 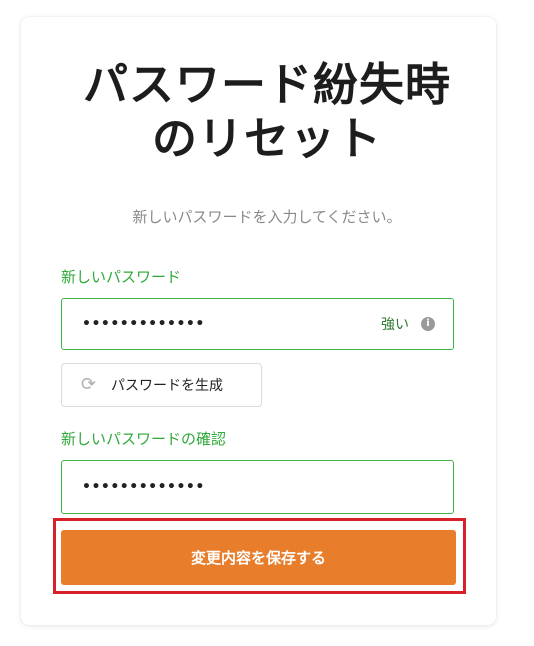 What do you see at coordinates (144, 439) in the screenshot?
I see `confirm-password-label: 新しいパスワードの確認` at bounding box center [144, 439].